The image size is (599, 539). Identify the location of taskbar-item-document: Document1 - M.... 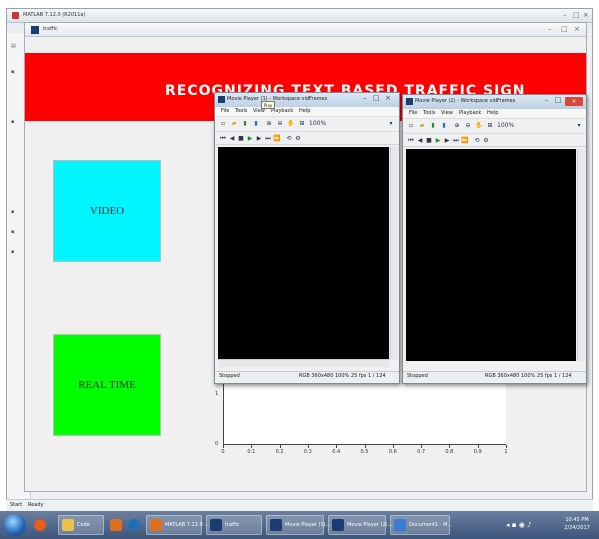
(421, 525).